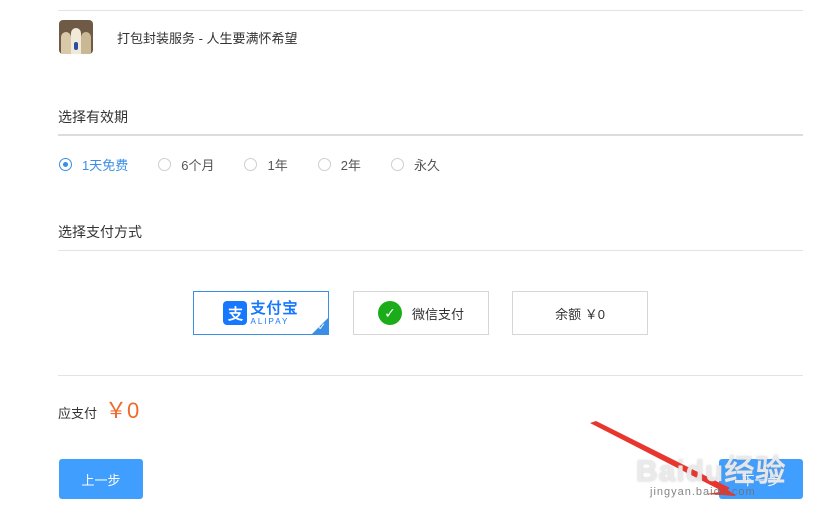  Describe the element at coordinates (430, 10) in the screenshot. I see `top-divider` at that location.